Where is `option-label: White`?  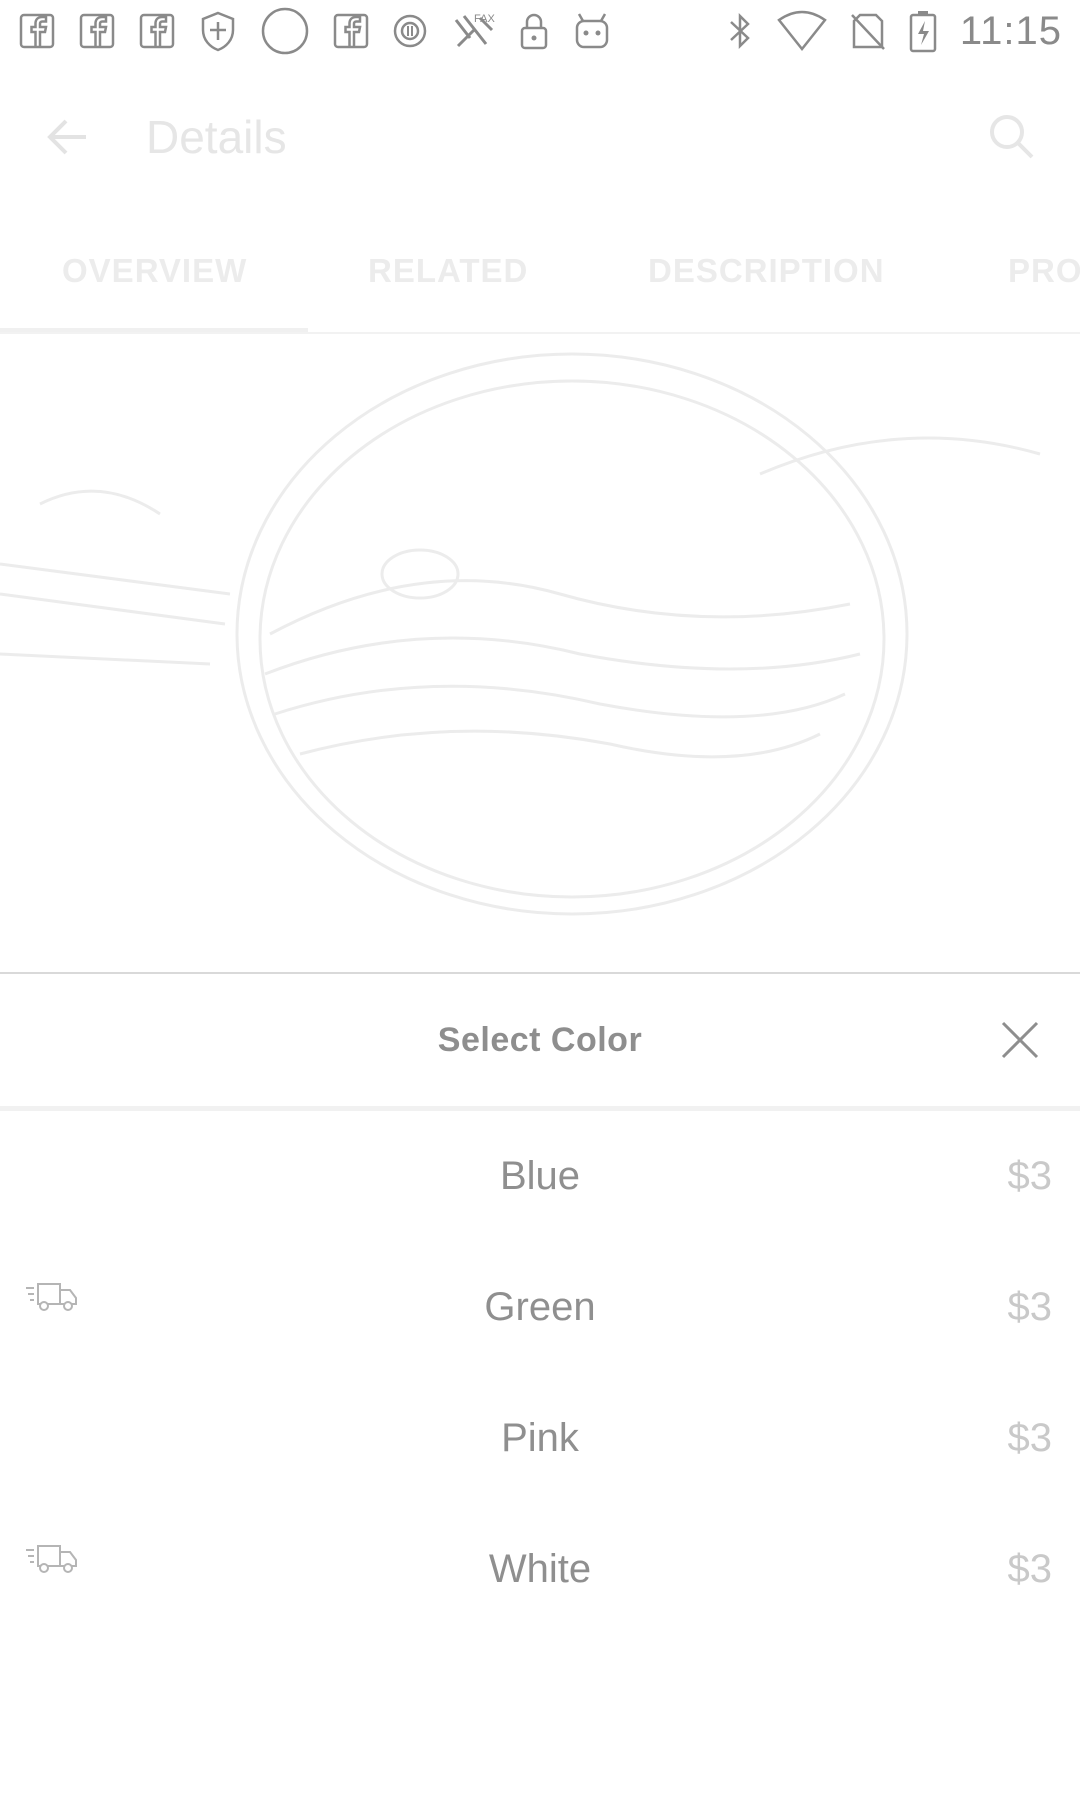 option-label: White is located at coordinates (540, 1569).